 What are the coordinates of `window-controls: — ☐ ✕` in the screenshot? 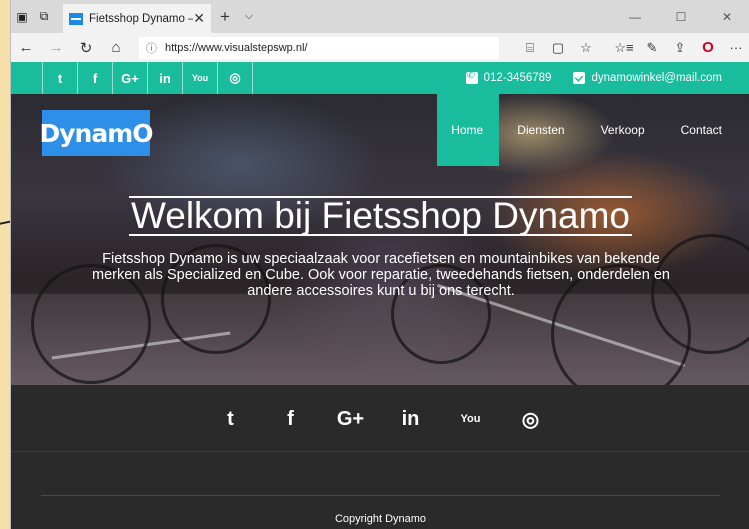 It's located at (680, 16).